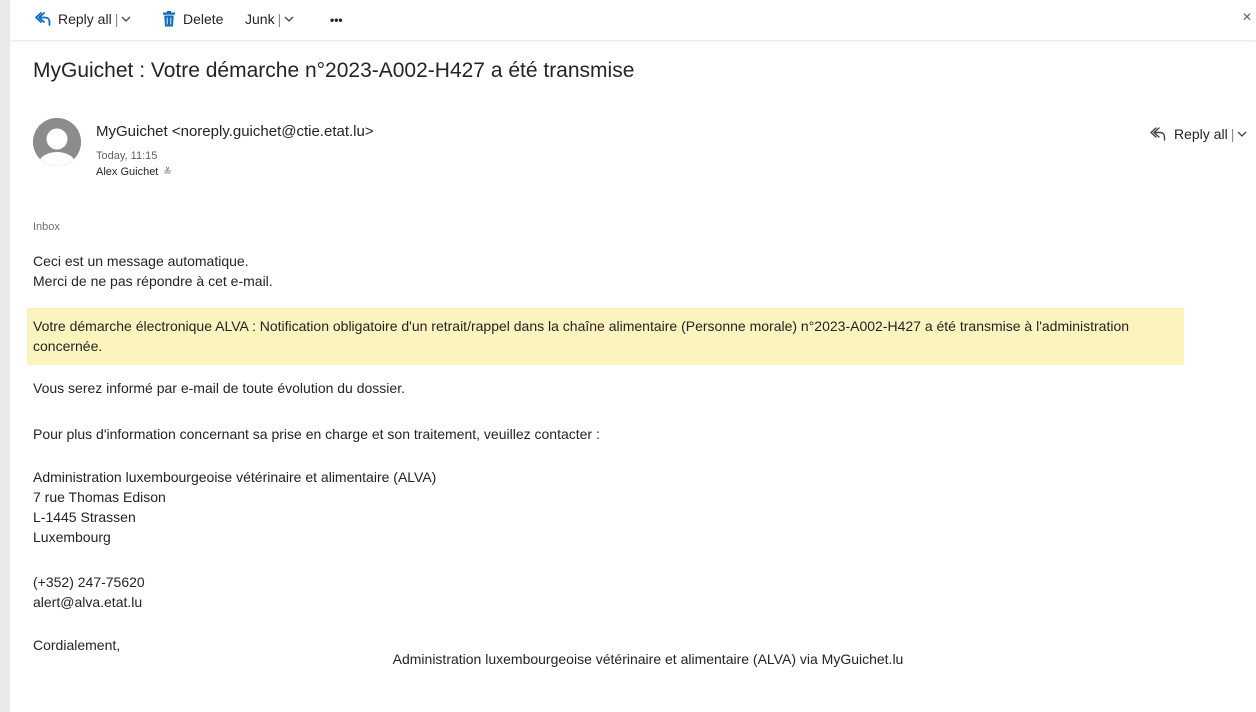 This screenshot has height=712, width=1256. What do you see at coordinates (260, 19) in the screenshot?
I see `junk-label: Junk` at bounding box center [260, 19].